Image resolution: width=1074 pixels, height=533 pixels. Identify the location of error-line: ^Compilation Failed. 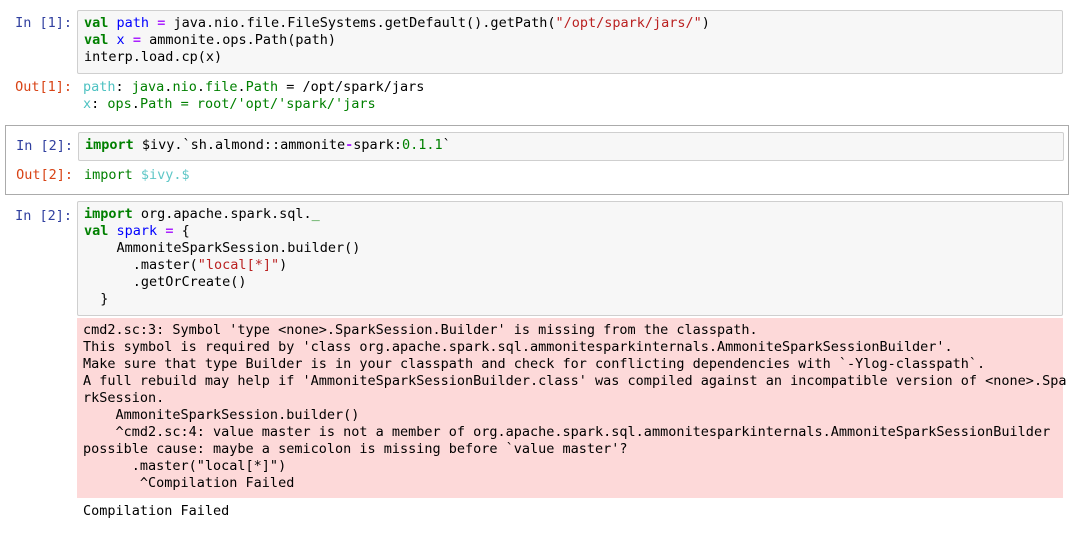
(189, 483).